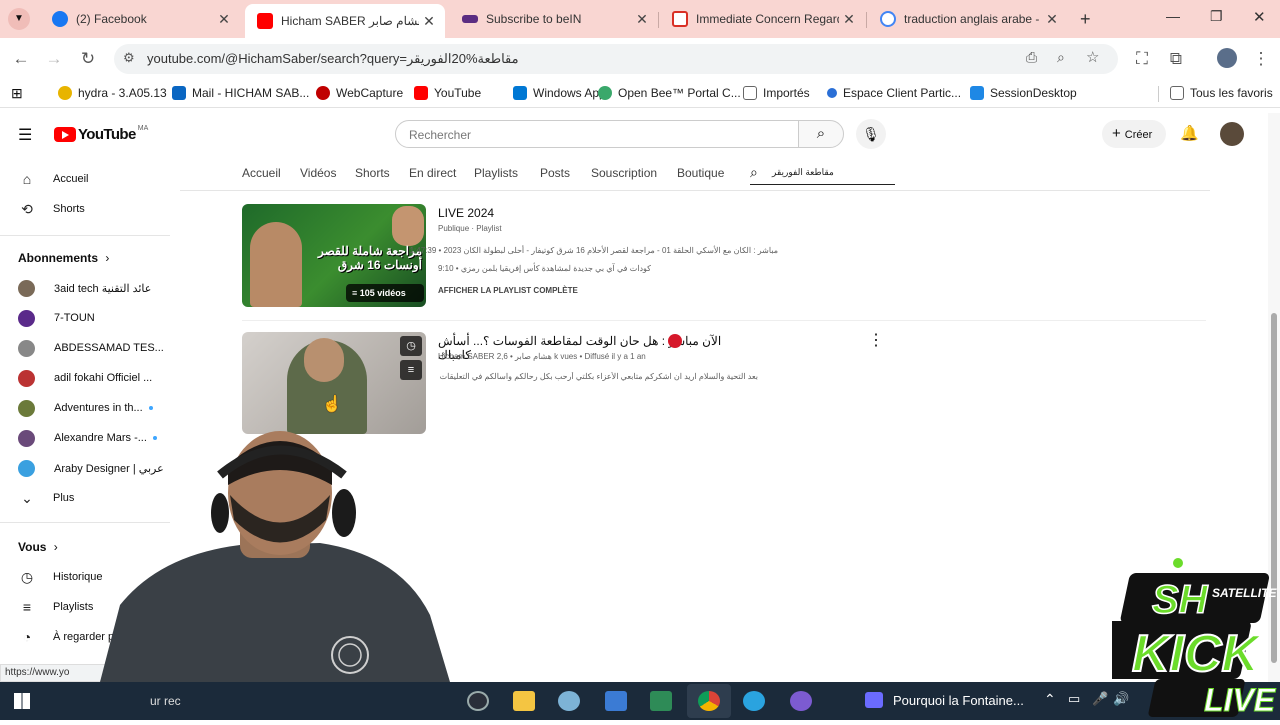  Describe the element at coordinates (85, 318) in the screenshot. I see `subscription-item: 7-TOUN` at that location.